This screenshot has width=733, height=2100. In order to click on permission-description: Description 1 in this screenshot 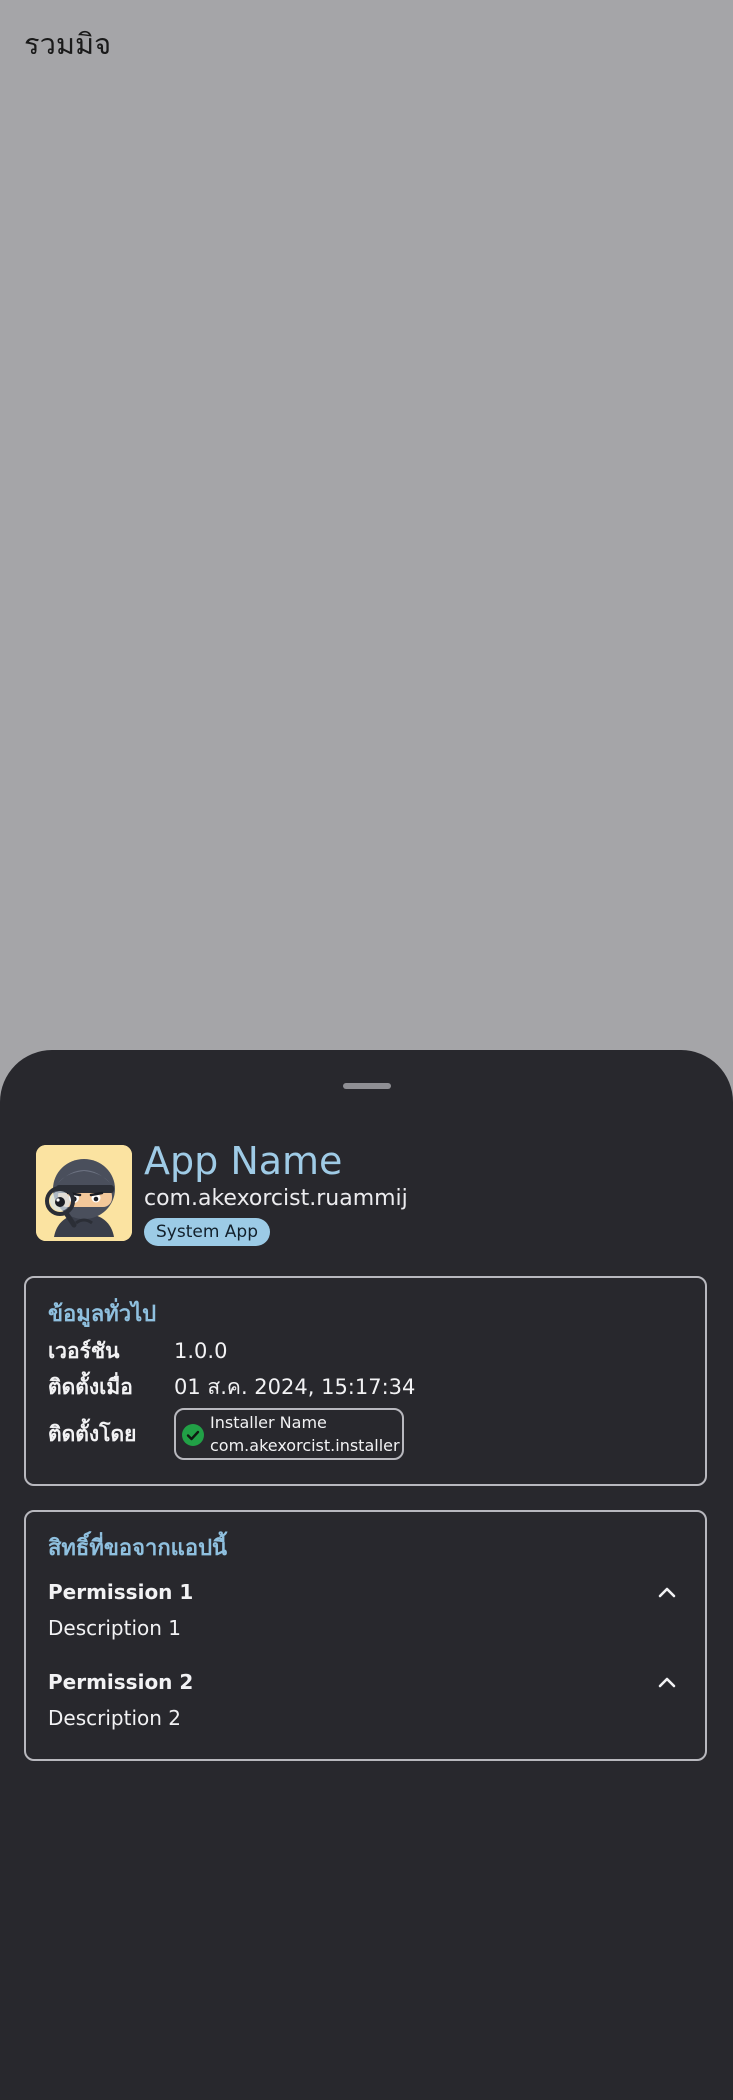, I will do `click(114, 1628)`.